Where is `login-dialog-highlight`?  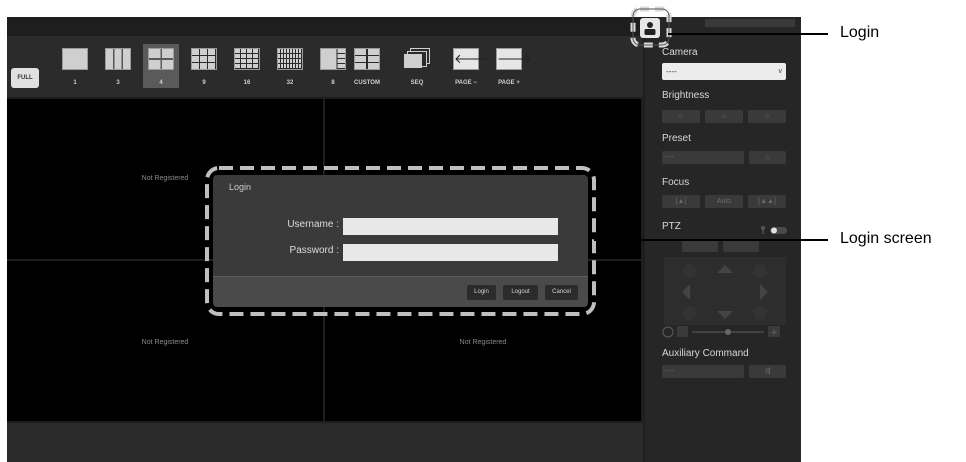
login-dialog-highlight is located at coordinates (400, 241).